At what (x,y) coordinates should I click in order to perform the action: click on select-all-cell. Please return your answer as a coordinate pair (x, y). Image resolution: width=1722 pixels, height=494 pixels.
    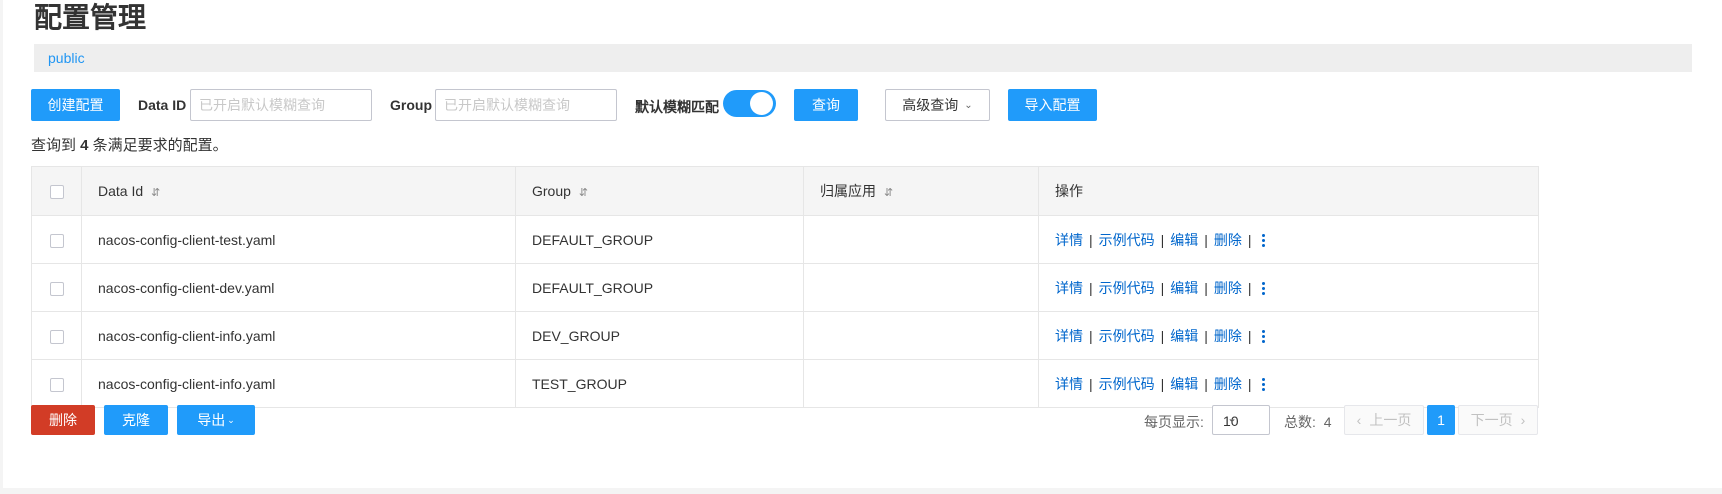
    Looking at the image, I should click on (56, 191).